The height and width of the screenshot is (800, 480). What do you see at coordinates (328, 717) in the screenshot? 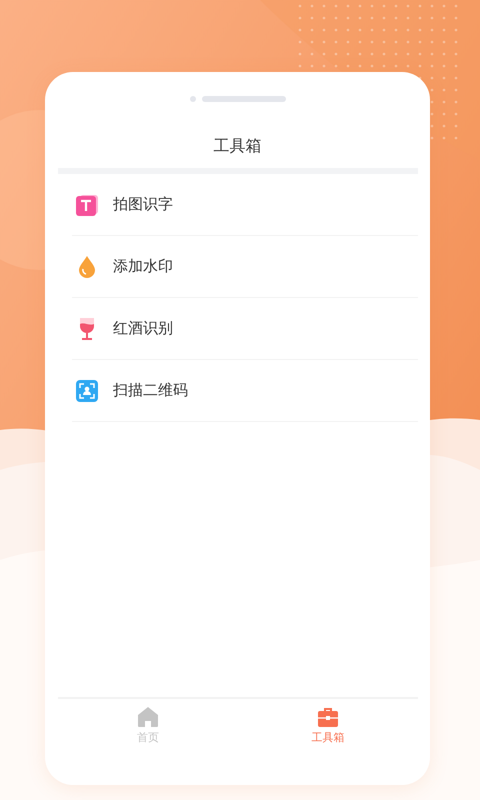
I see `toolbox-icon` at bounding box center [328, 717].